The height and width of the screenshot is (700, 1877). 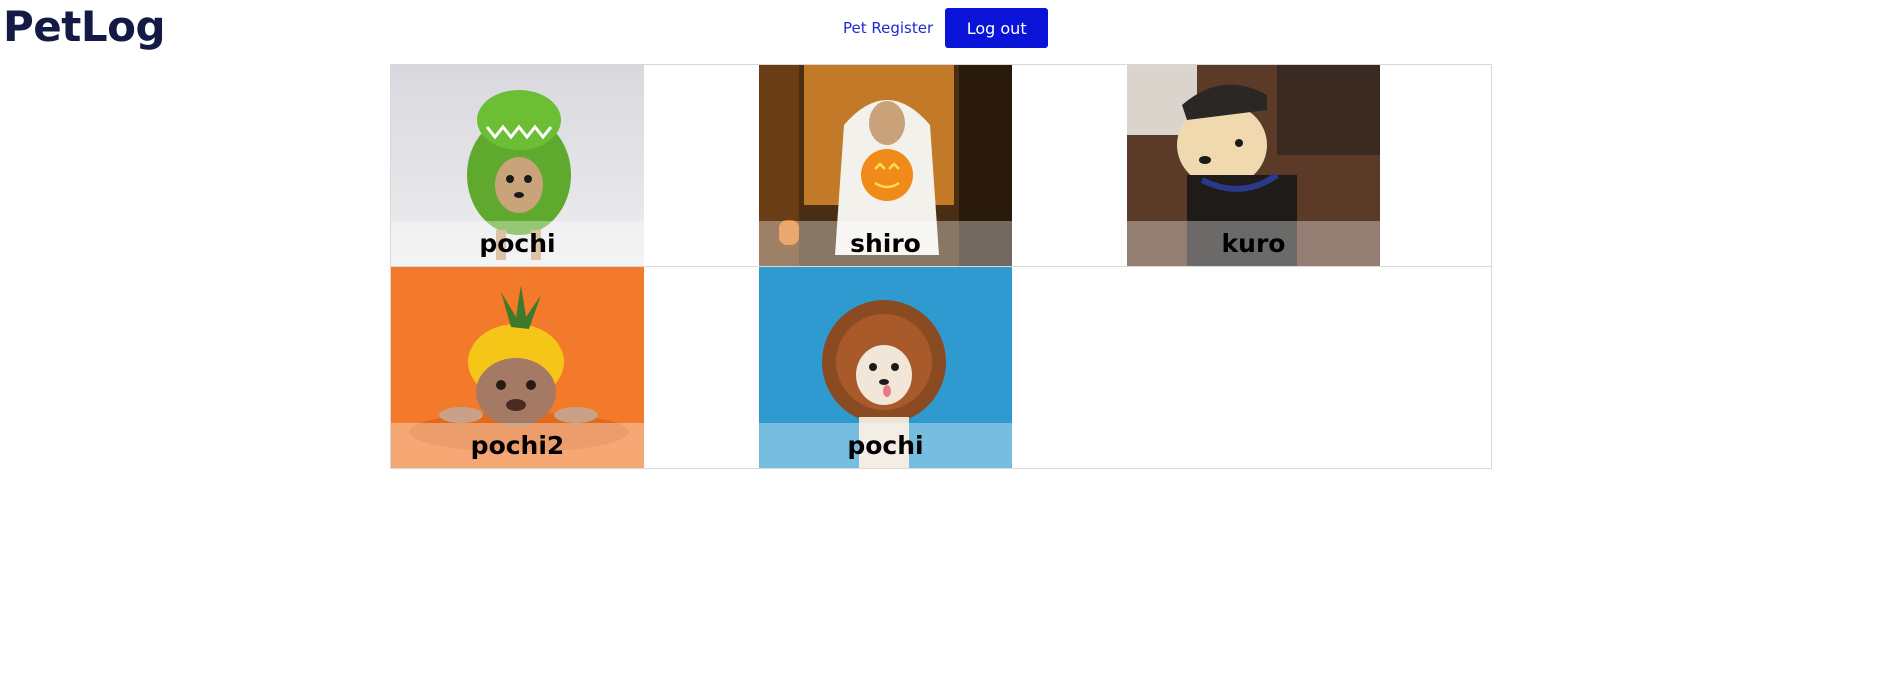 I want to click on header: PetLog Pet Register Log out, so click(x=938, y=32).